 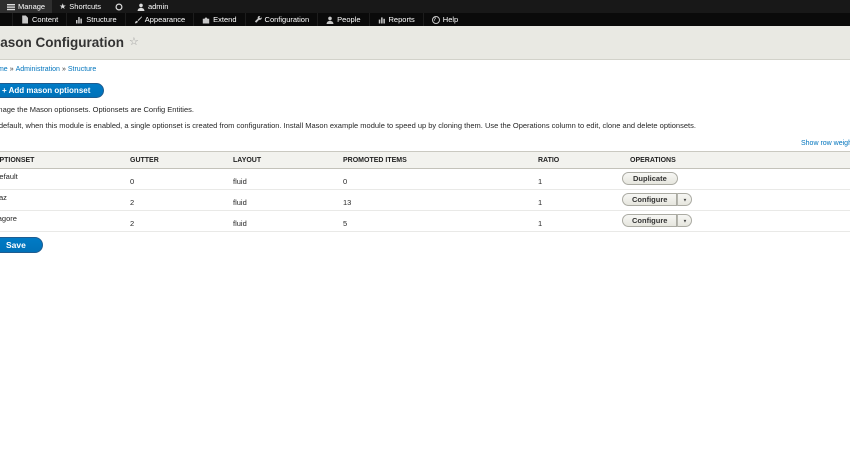 I want to click on toolbar-item-shortcuts: ★ Shortcuts, so click(x=80, y=6).